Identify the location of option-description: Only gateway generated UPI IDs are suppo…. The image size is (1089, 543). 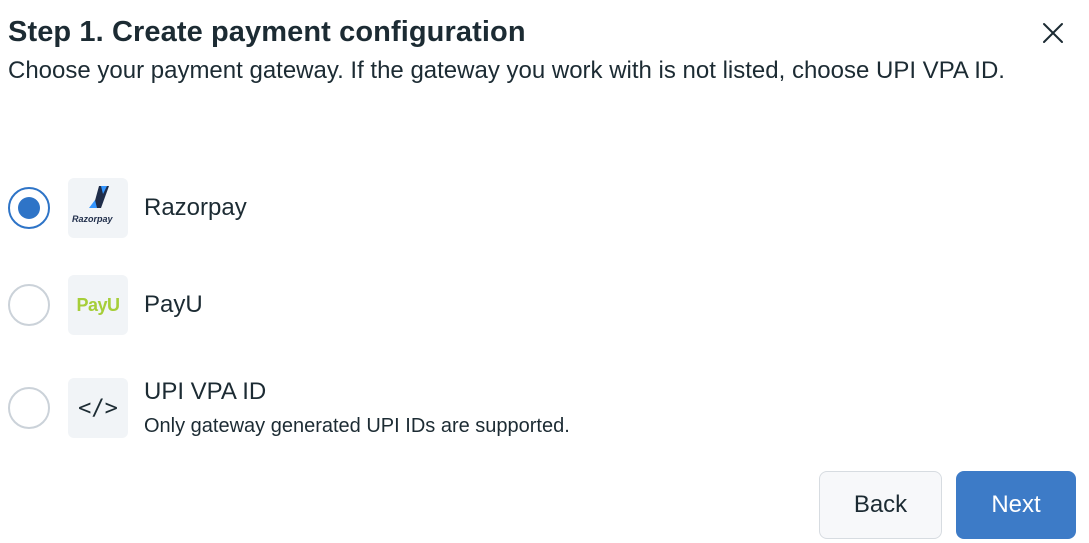
(357, 426).